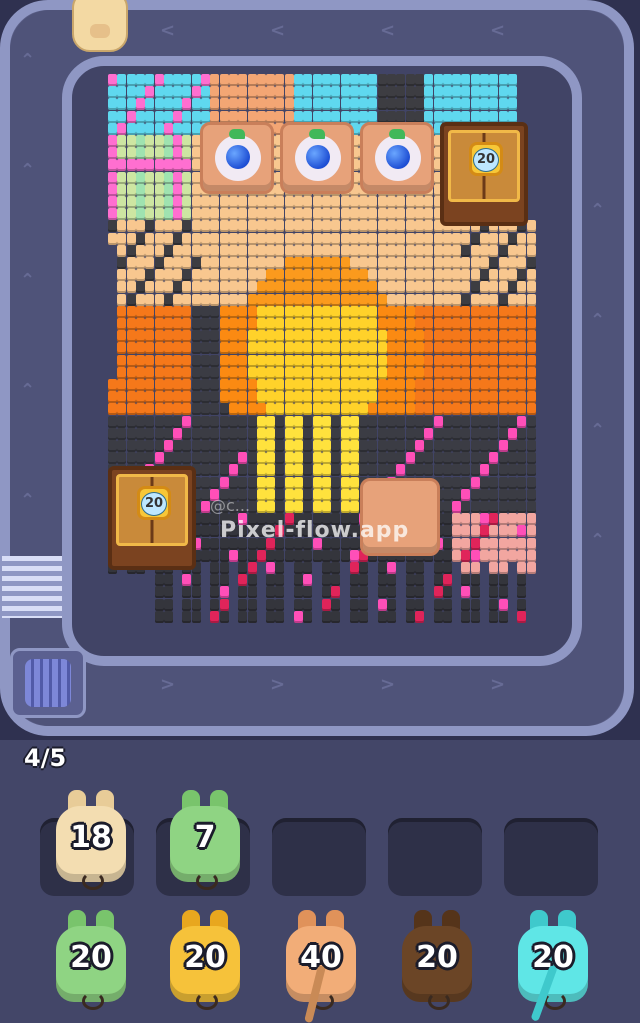 This screenshot has width=640, height=1023. I want to click on waiting-pig: 40, so click(321, 966).